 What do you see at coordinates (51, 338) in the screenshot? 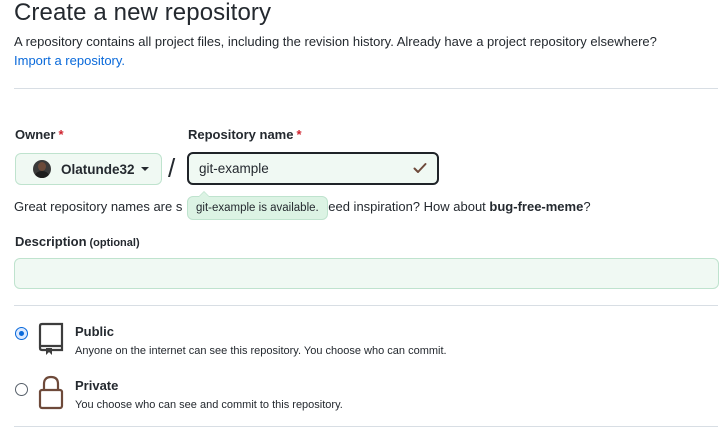
I see `repo-icon` at bounding box center [51, 338].